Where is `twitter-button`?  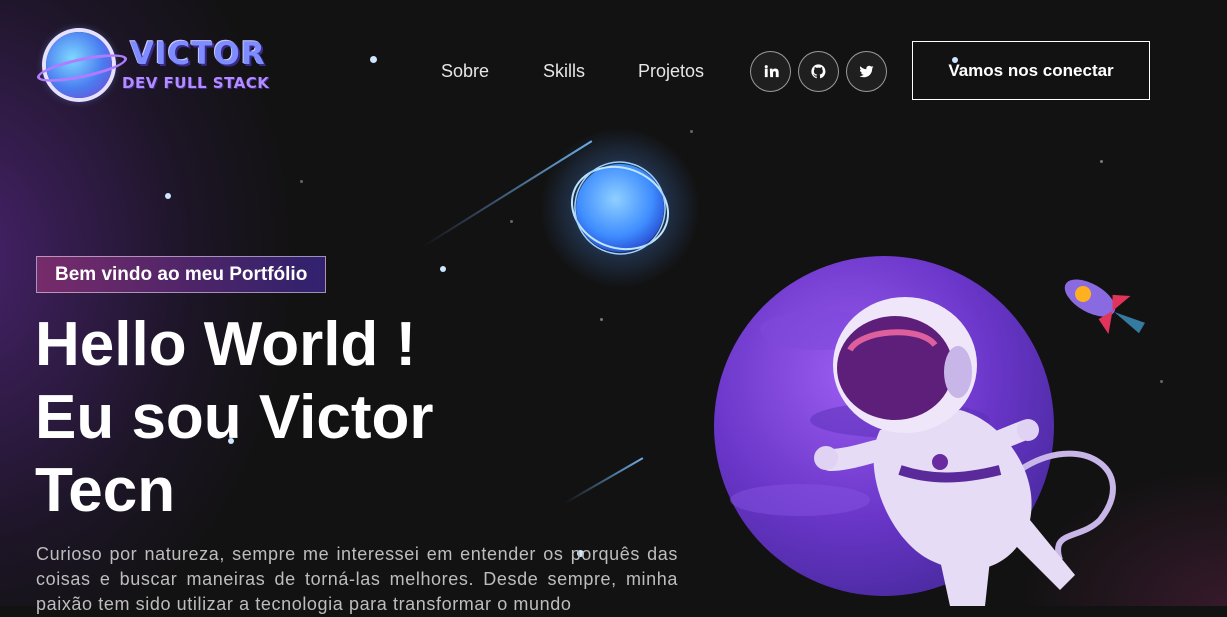 twitter-button is located at coordinates (866, 71).